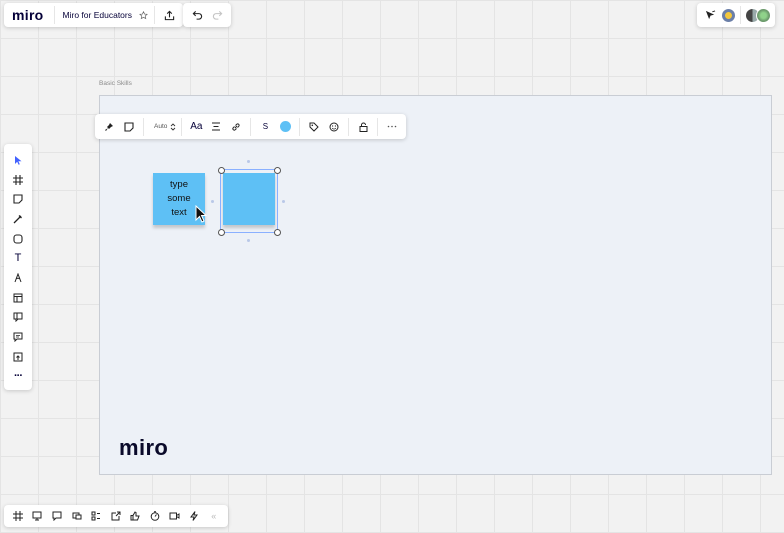  Describe the element at coordinates (285, 127) in the screenshot. I see `color-swatch-icon` at that location.